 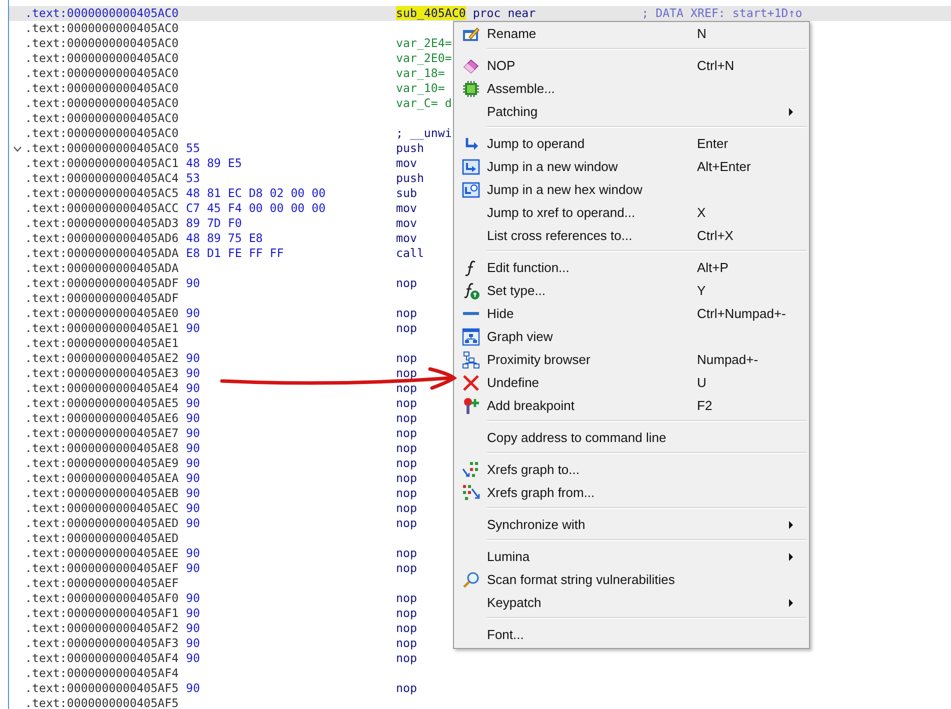 I want to click on address-text: .text:0000000000405AEC, so click(x=102, y=508).